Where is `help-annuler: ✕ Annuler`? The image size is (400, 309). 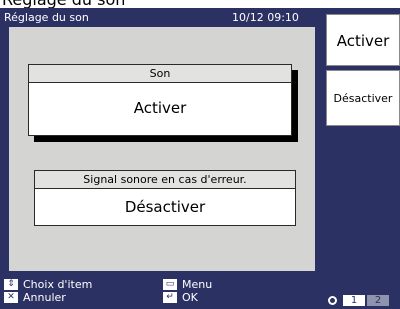 help-annuler: ✕ Annuler is located at coordinates (35, 297).